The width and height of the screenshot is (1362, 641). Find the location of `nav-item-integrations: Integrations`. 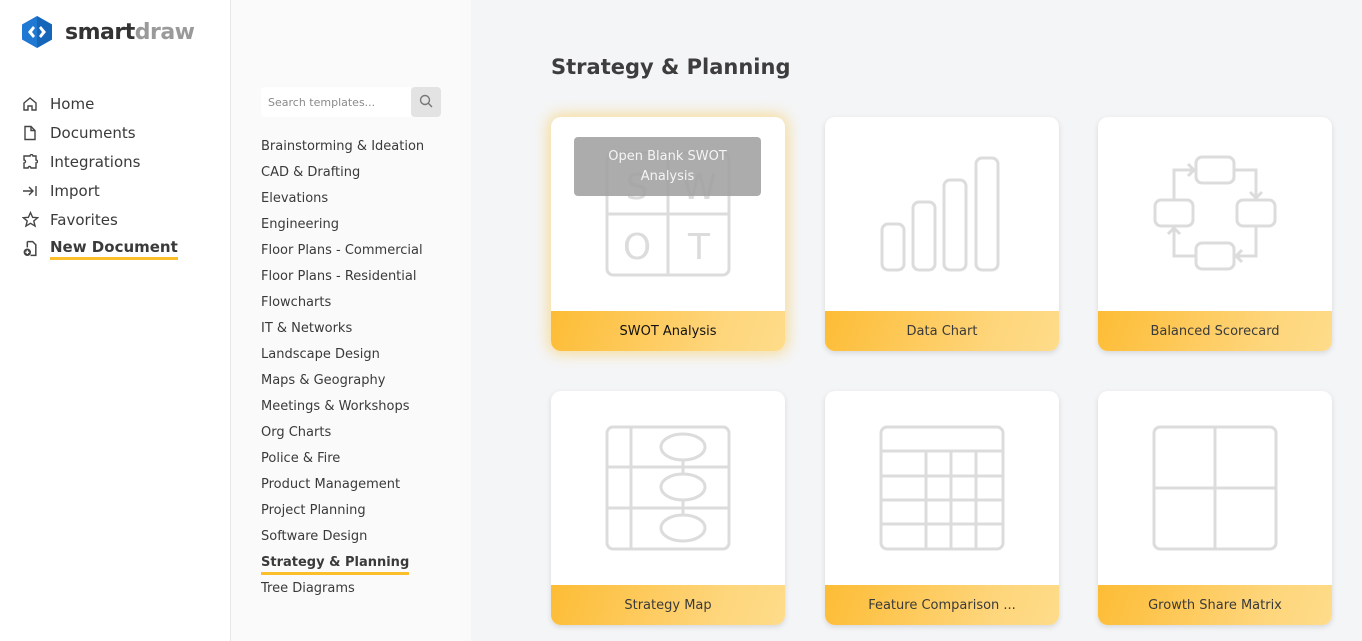

nav-item-integrations: Integrations is located at coordinates (99, 161).